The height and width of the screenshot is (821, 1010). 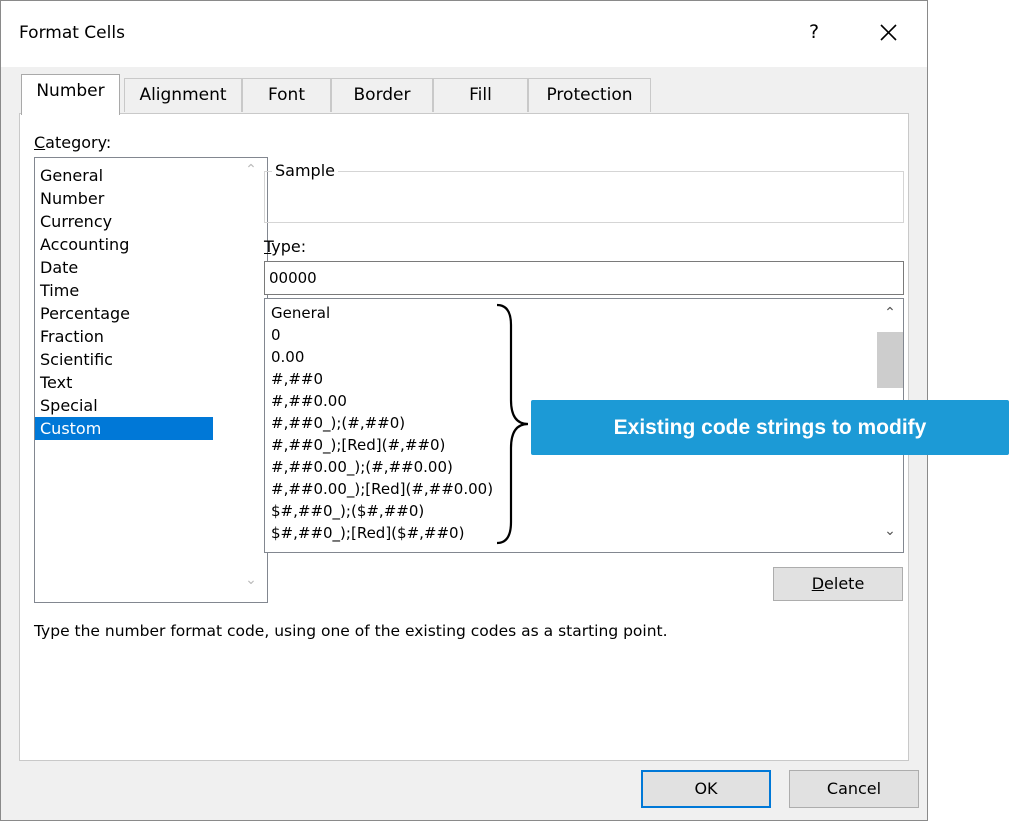 What do you see at coordinates (124, 198) in the screenshot?
I see `category-item-number: Number` at bounding box center [124, 198].